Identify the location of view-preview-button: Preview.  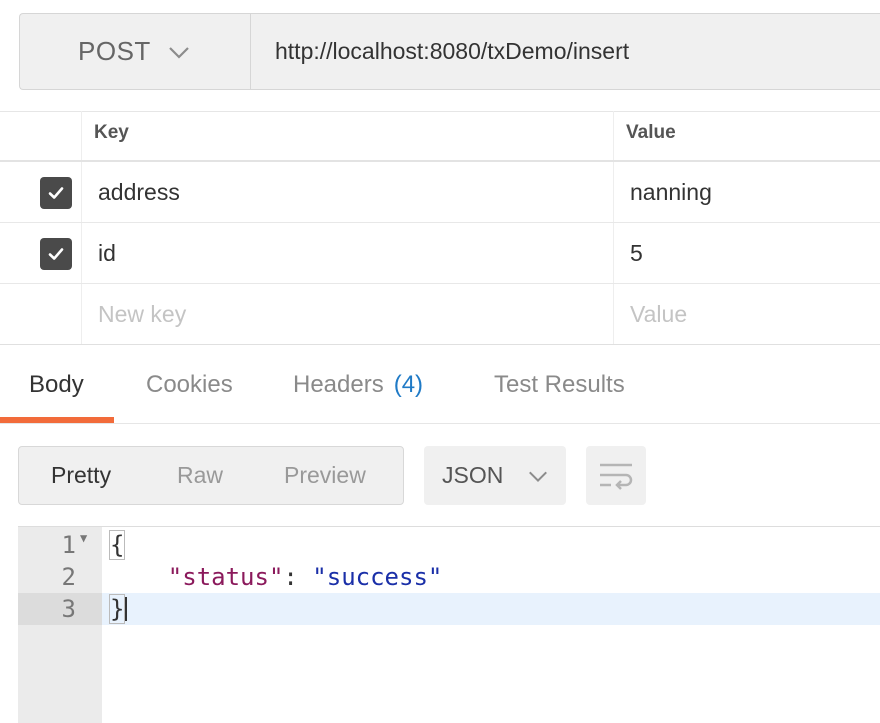
(325, 475).